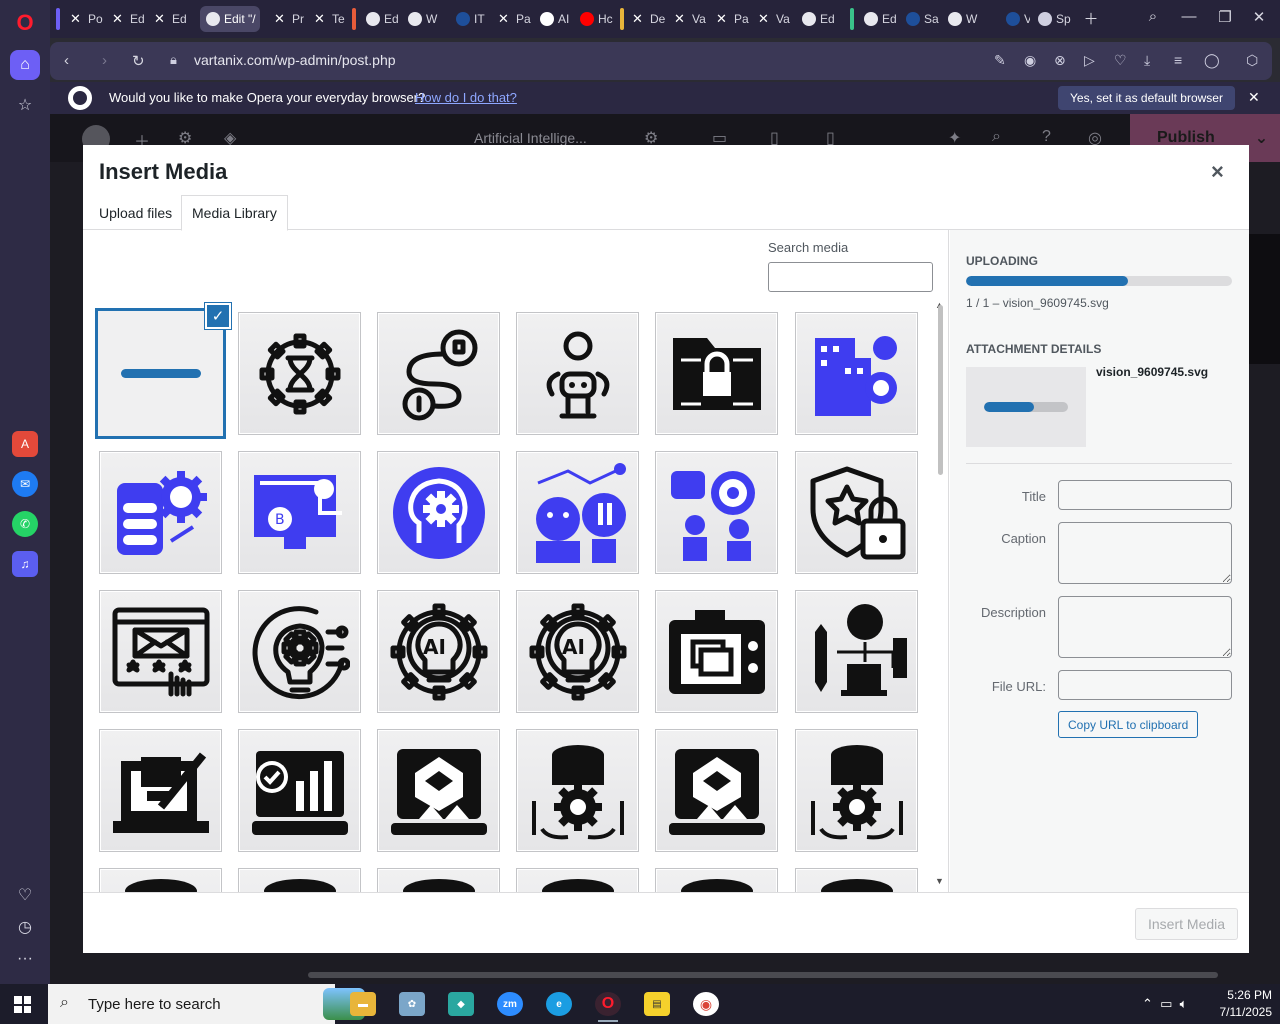 This screenshot has width=1280, height=1024. What do you see at coordinates (763, 975) in the screenshot?
I see `horizontal-scrollbar` at bounding box center [763, 975].